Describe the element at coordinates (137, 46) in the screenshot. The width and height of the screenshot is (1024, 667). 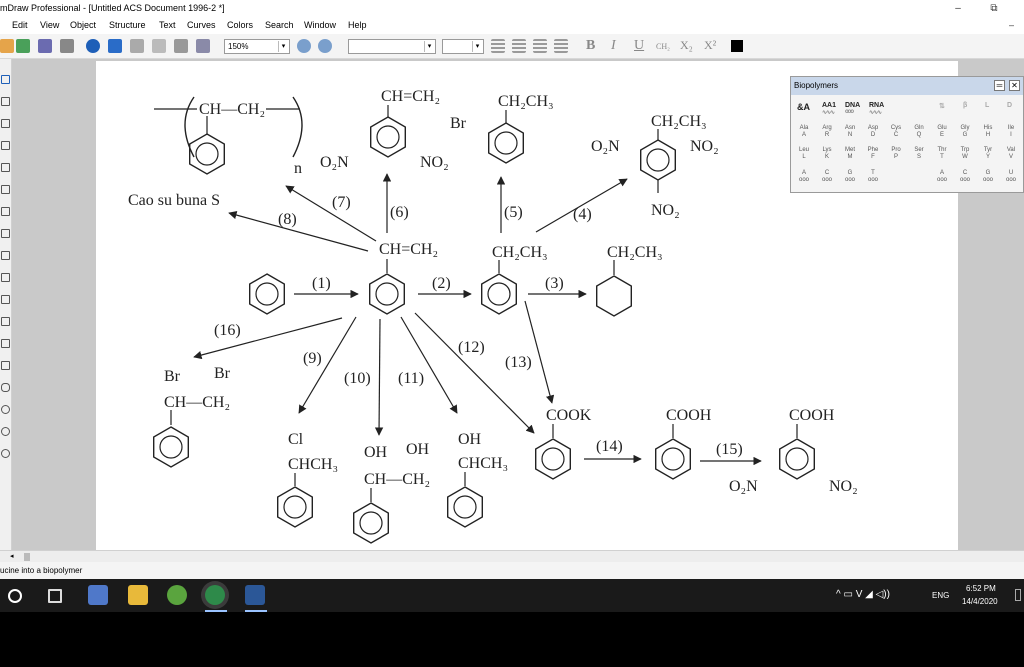
I see `redo-icon` at that location.